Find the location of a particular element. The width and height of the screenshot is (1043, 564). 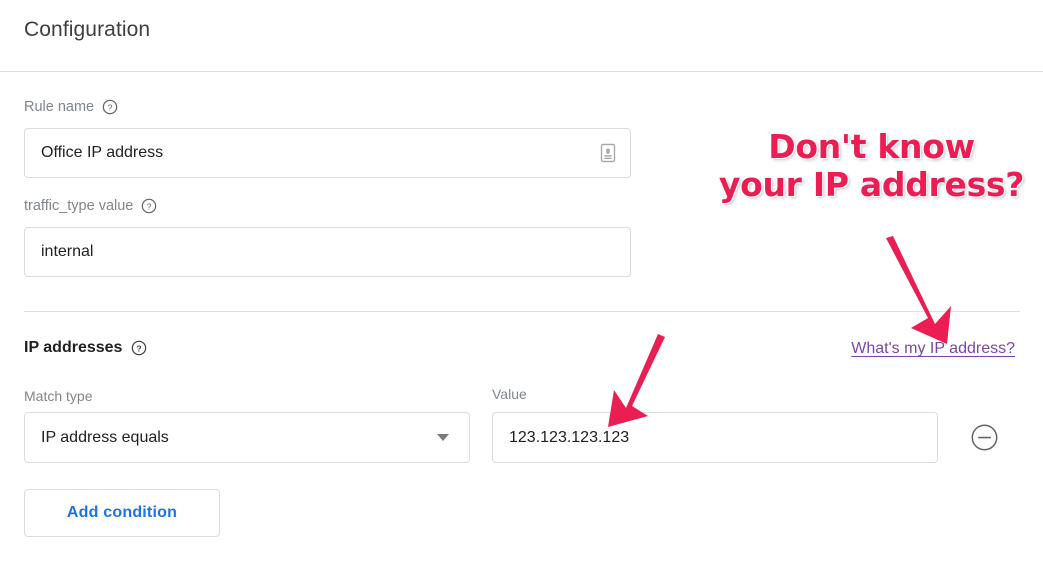

rule-name-input: Office IP address is located at coordinates (327, 153).